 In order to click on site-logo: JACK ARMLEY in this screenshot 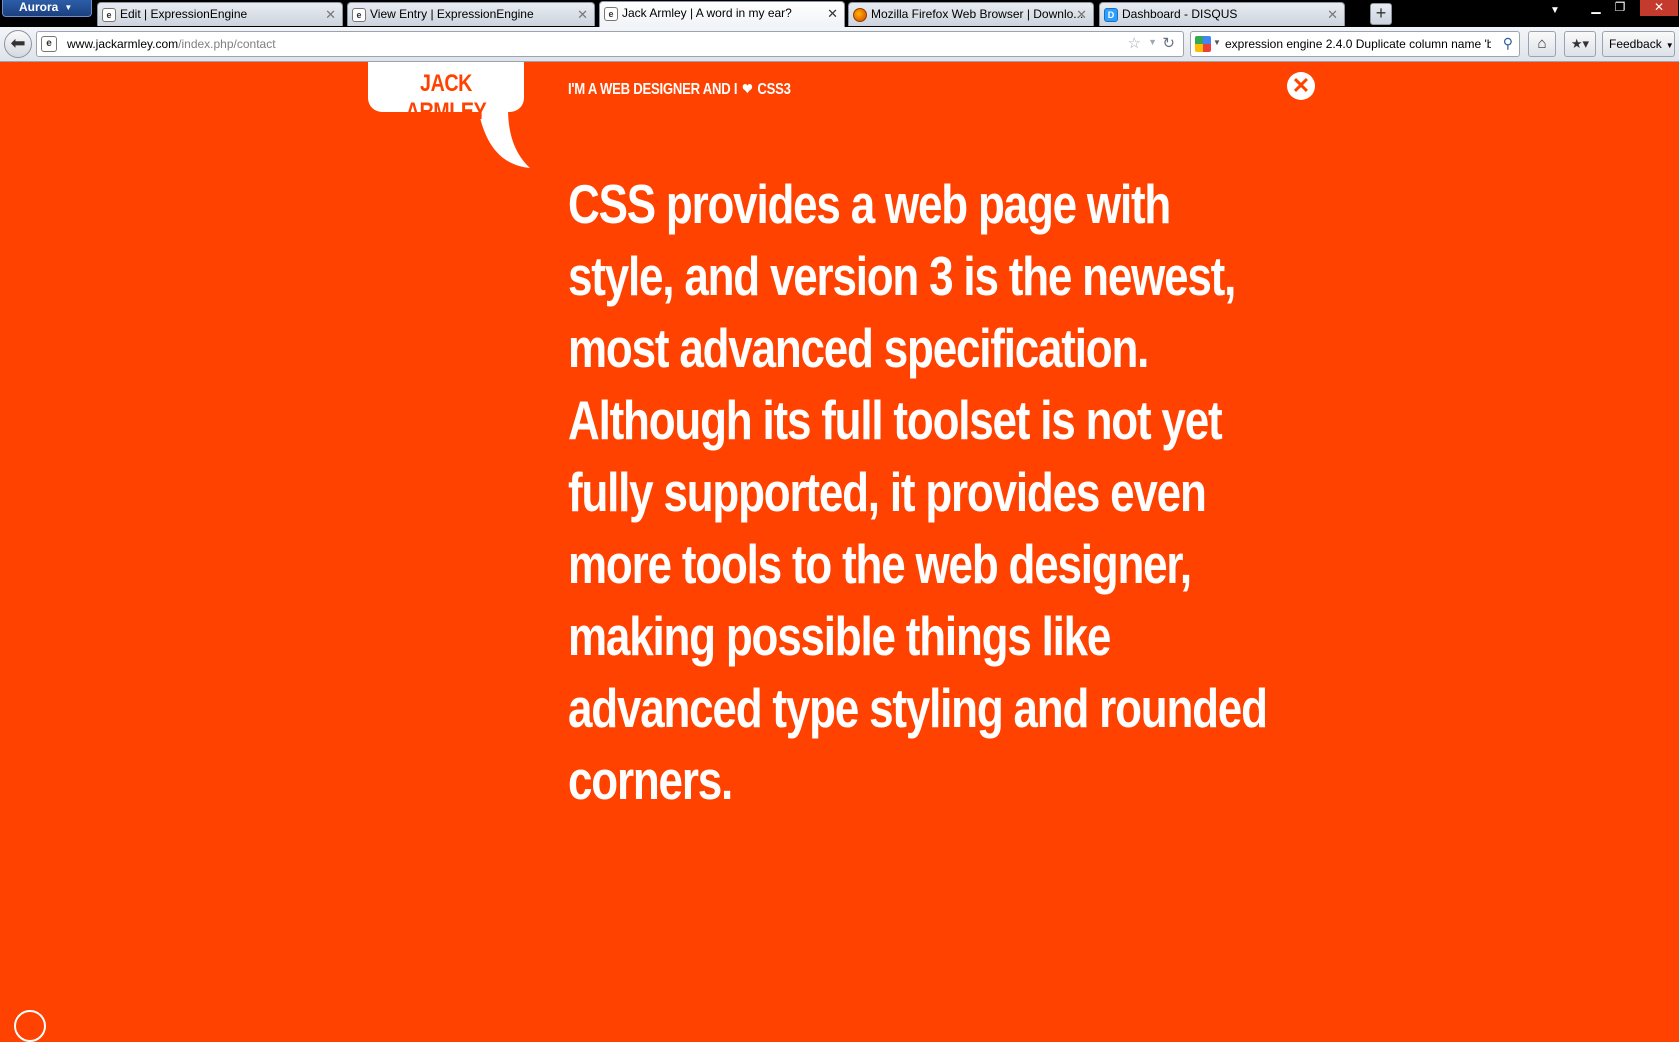, I will do `click(446, 98)`.